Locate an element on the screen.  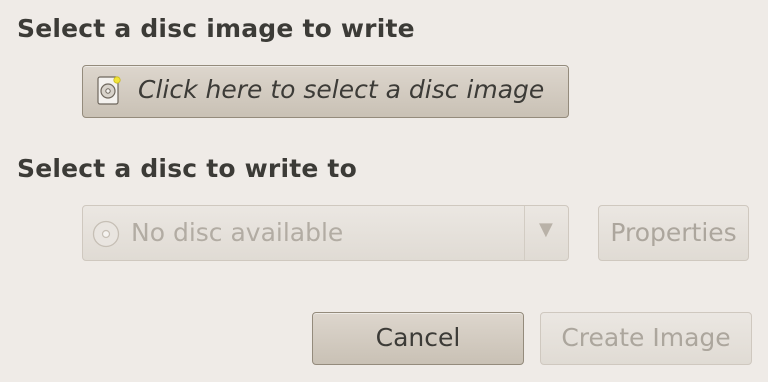
disc-image-file-icon is located at coordinates (109, 91).